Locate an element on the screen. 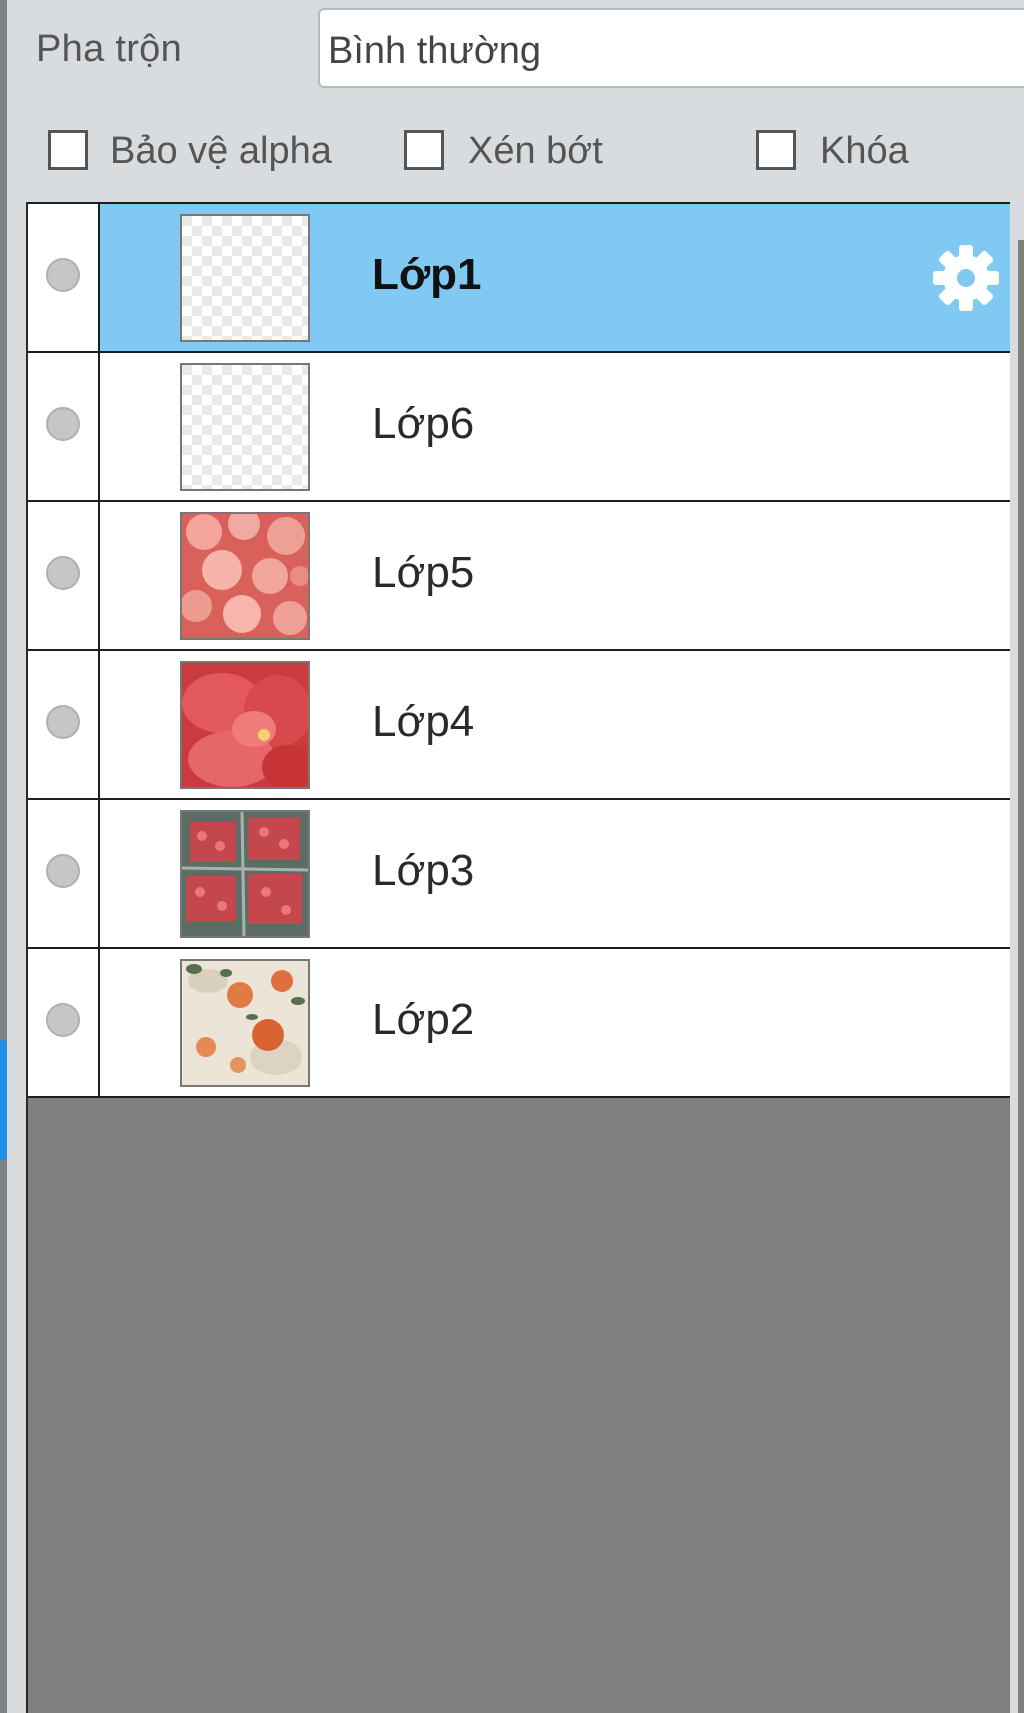 This screenshot has height=1713, width=1024. layer-row: Lớp3 is located at coordinates (519, 872).